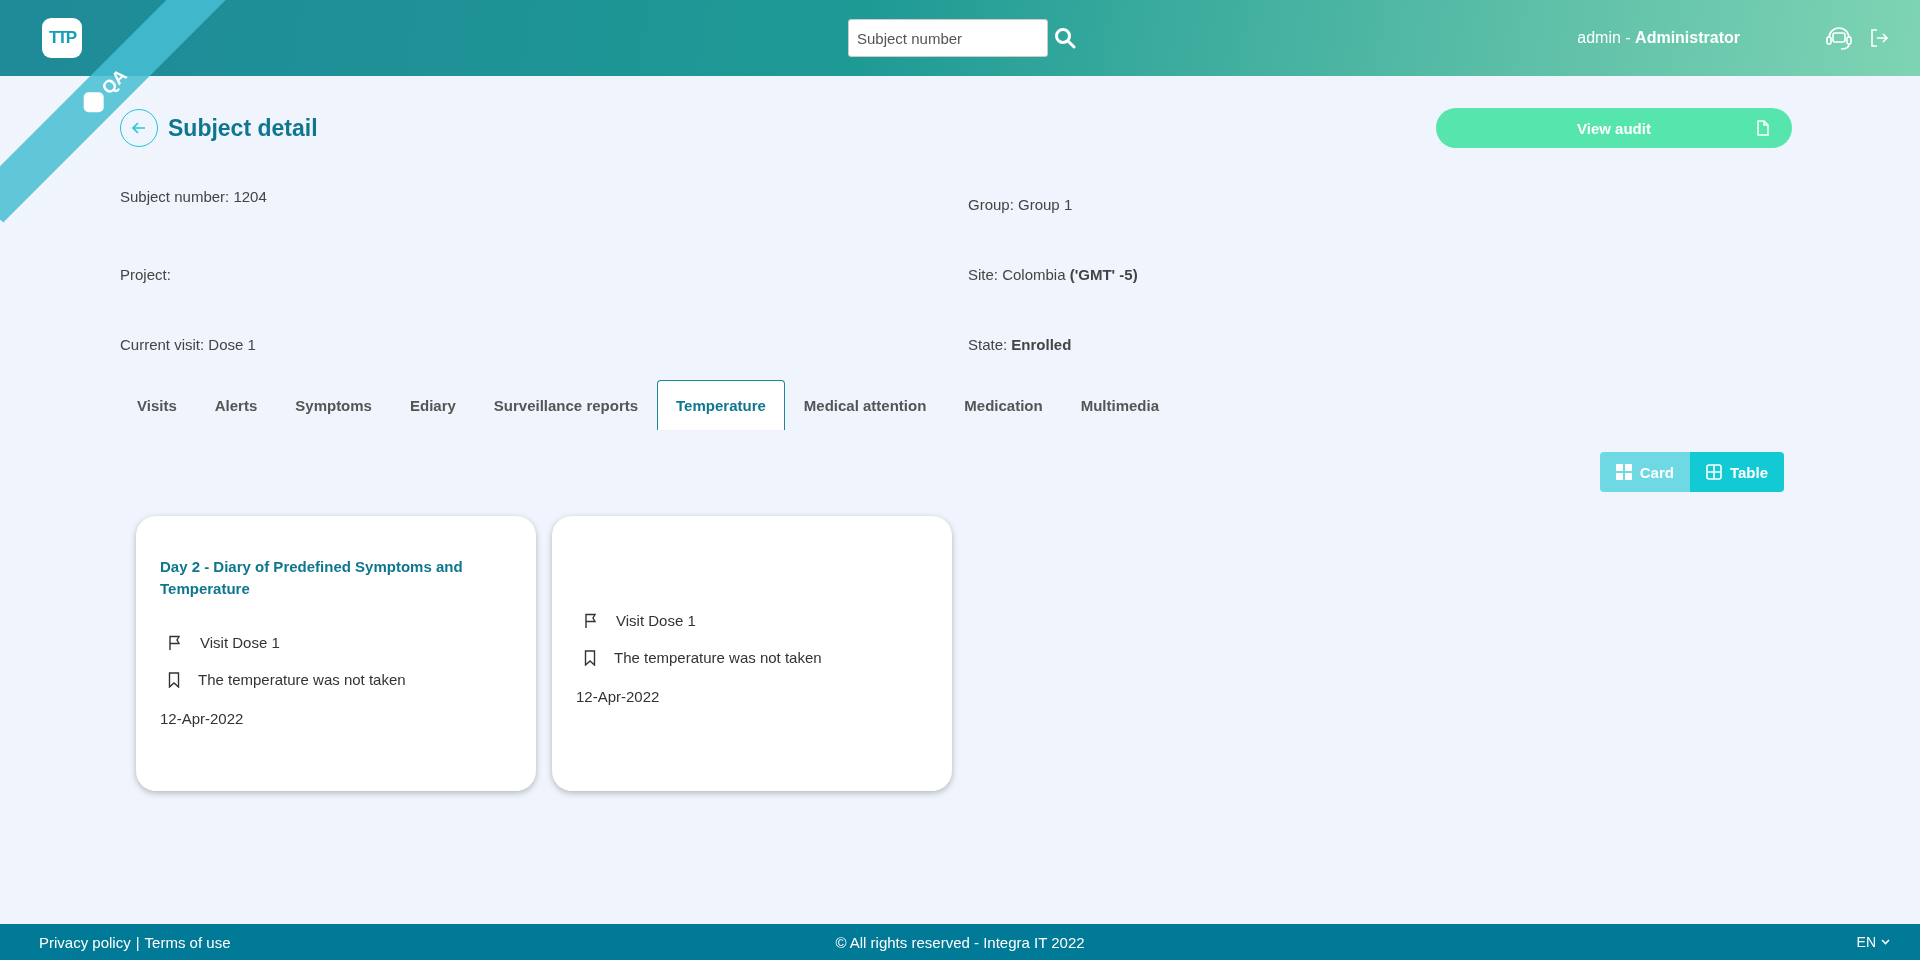  What do you see at coordinates (1003, 405) in the screenshot?
I see `tab: Medication` at bounding box center [1003, 405].